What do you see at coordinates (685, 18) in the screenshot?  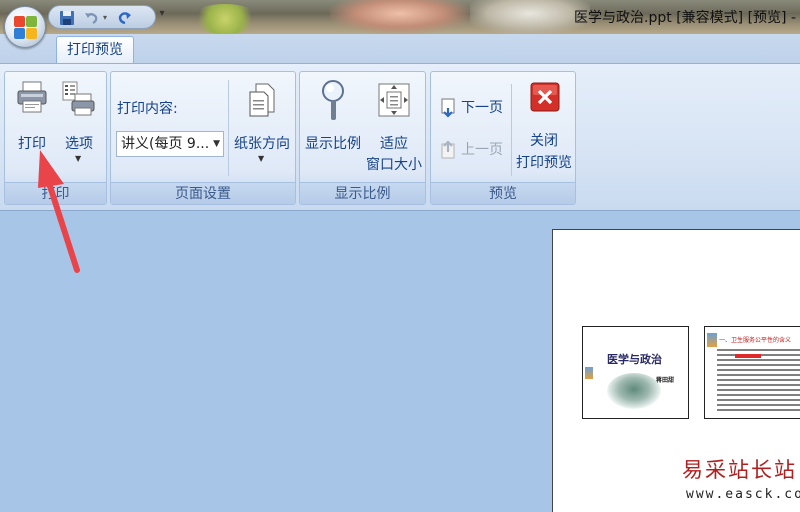 I see `window-title: 医学与政治.ppt [兼容模式] [预览] -` at bounding box center [685, 18].